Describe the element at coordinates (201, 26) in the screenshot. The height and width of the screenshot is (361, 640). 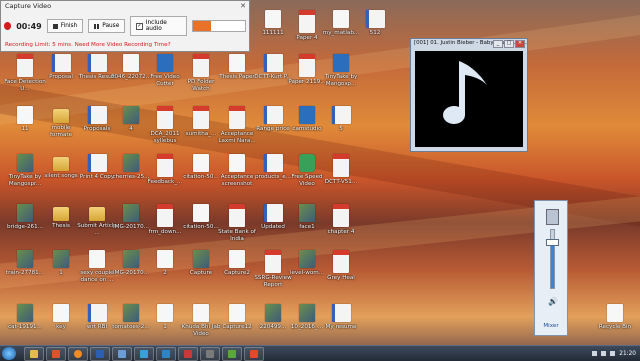
I see `audio-level-fill` at that location.